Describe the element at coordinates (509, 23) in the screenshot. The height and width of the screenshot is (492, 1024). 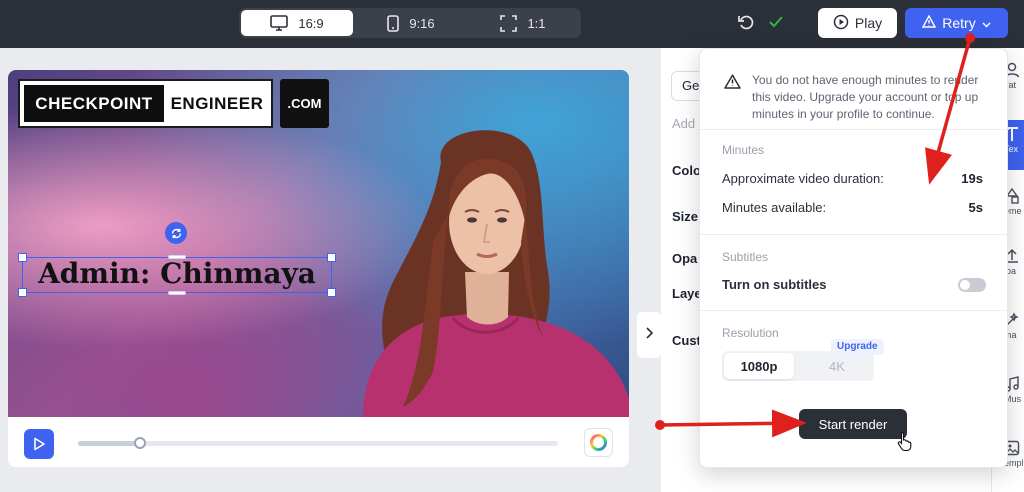
I see `fullscreen-icon` at that location.